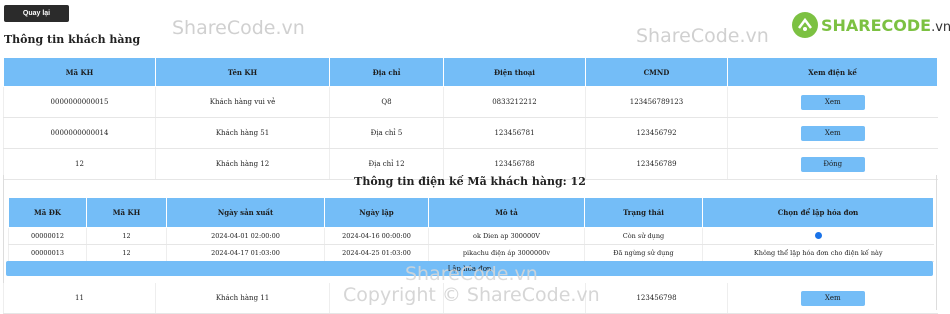 The image size is (950, 314). What do you see at coordinates (871, 25) in the screenshot?
I see `sharecode-logo: SHARECODE.vn` at bounding box center [871, 25].